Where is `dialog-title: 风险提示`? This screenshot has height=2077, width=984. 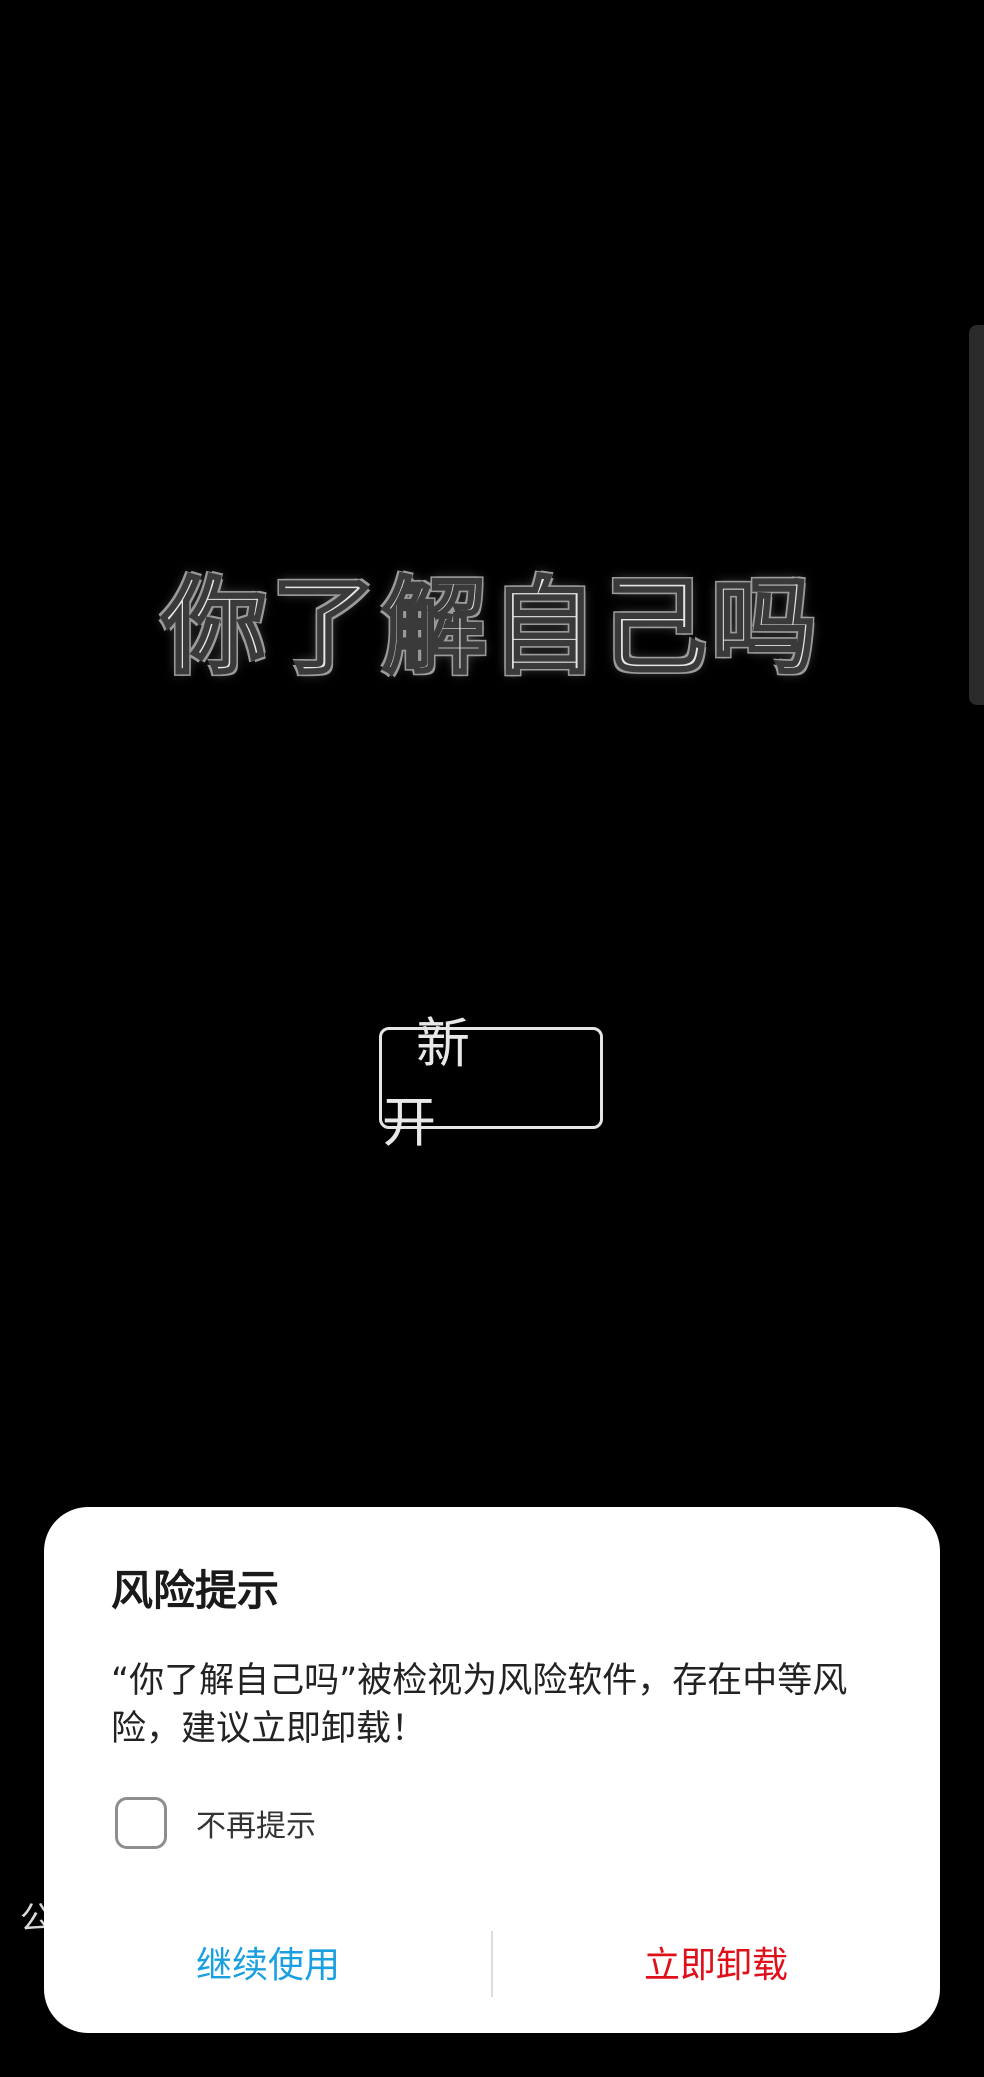
dialog-title: 风险提示 is located at coordinates (195, 1590).